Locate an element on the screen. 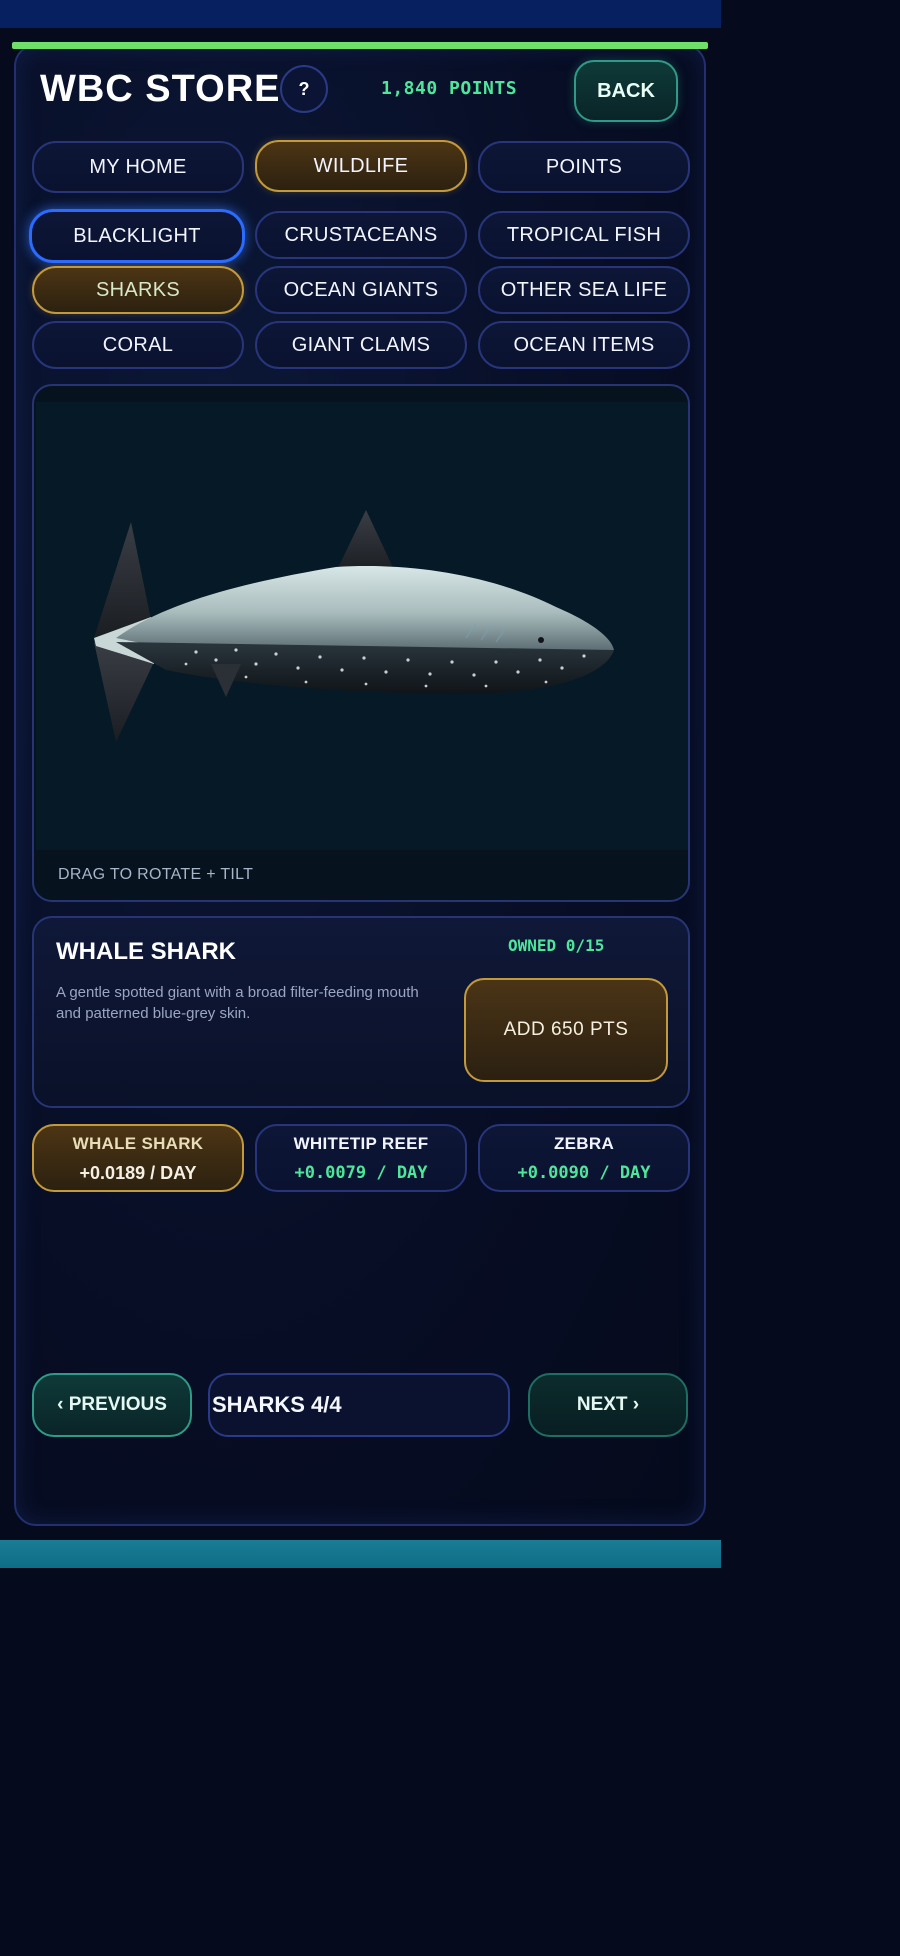 The image size is (900, 1956). species-whale-shark: WHALE SHARK +0.0189 / DAY is located at coordinates (138, 1158).